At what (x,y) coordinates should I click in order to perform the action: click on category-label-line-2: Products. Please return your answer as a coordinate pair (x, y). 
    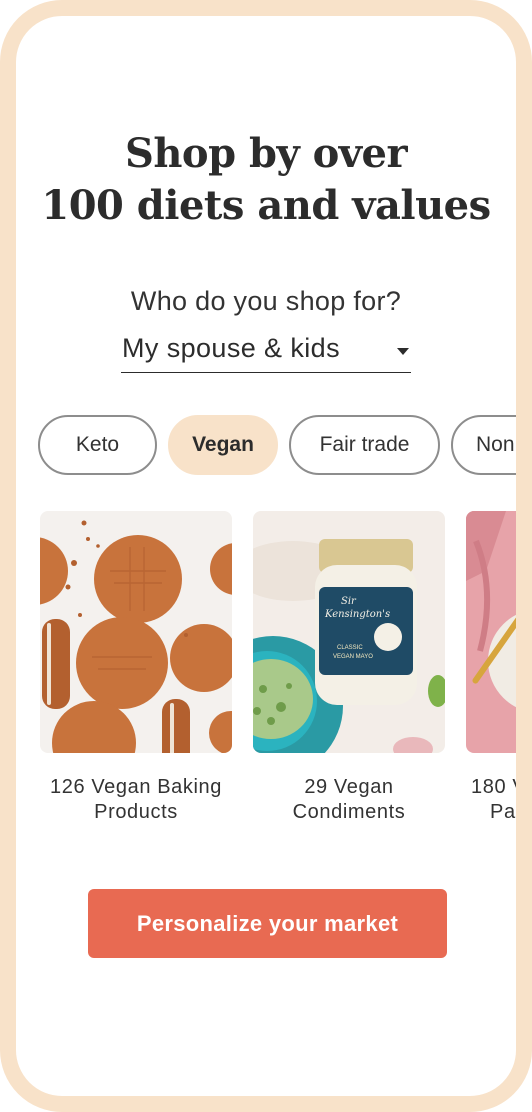
    Looking at the image, I should click on (136, 812).